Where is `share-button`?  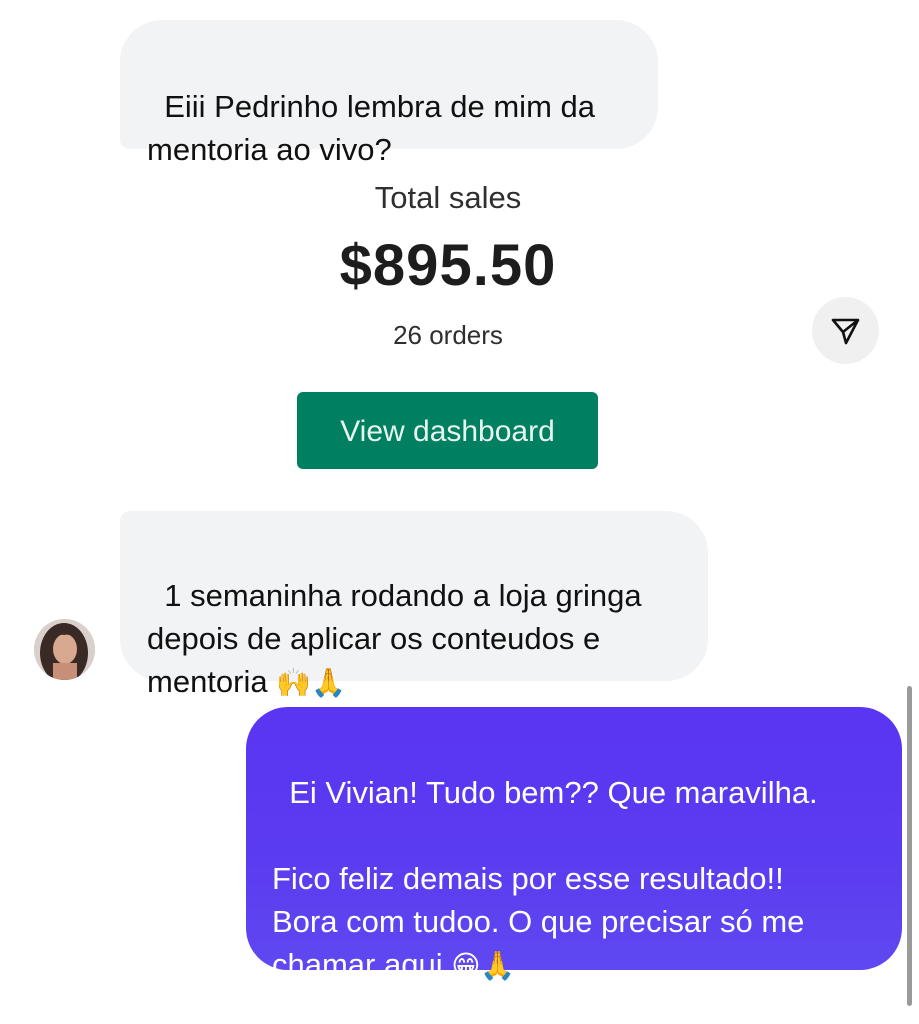 share-button is located at coordinates (845, 330).